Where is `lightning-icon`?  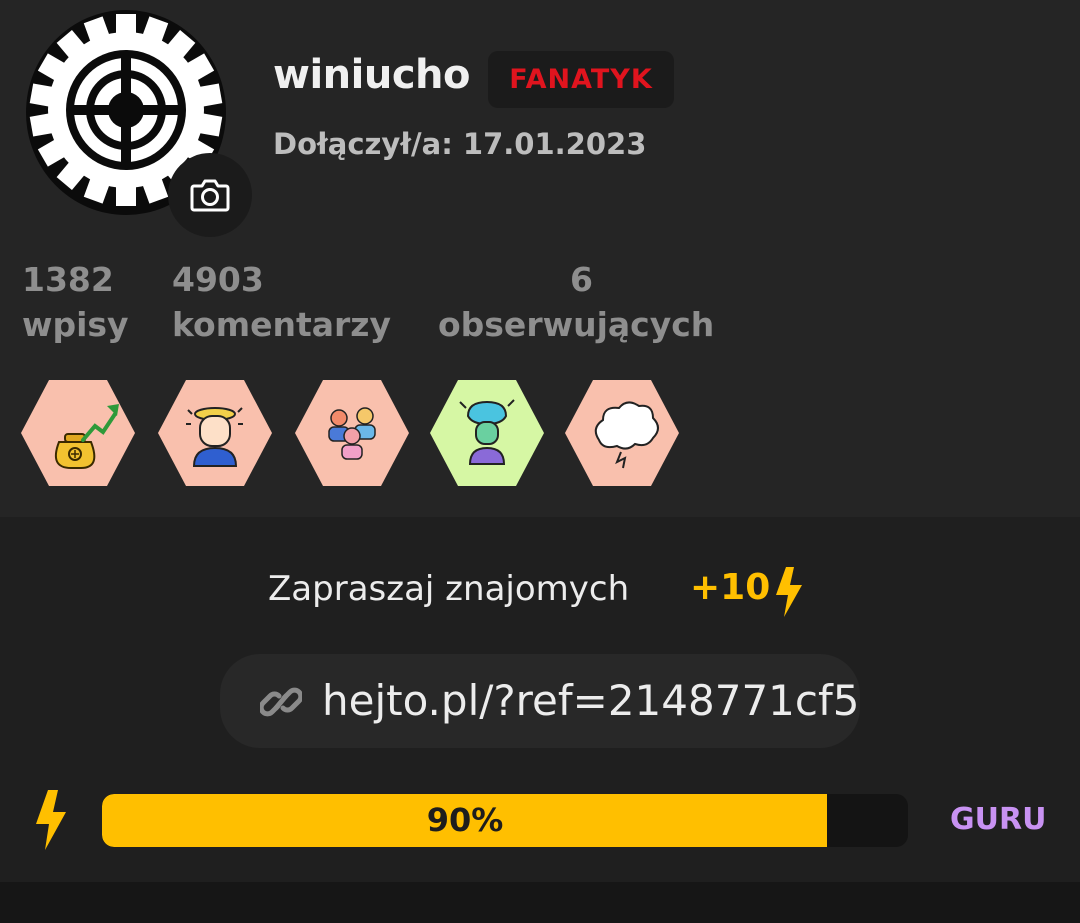
lightning-icon is located at coordinates (789, 592).